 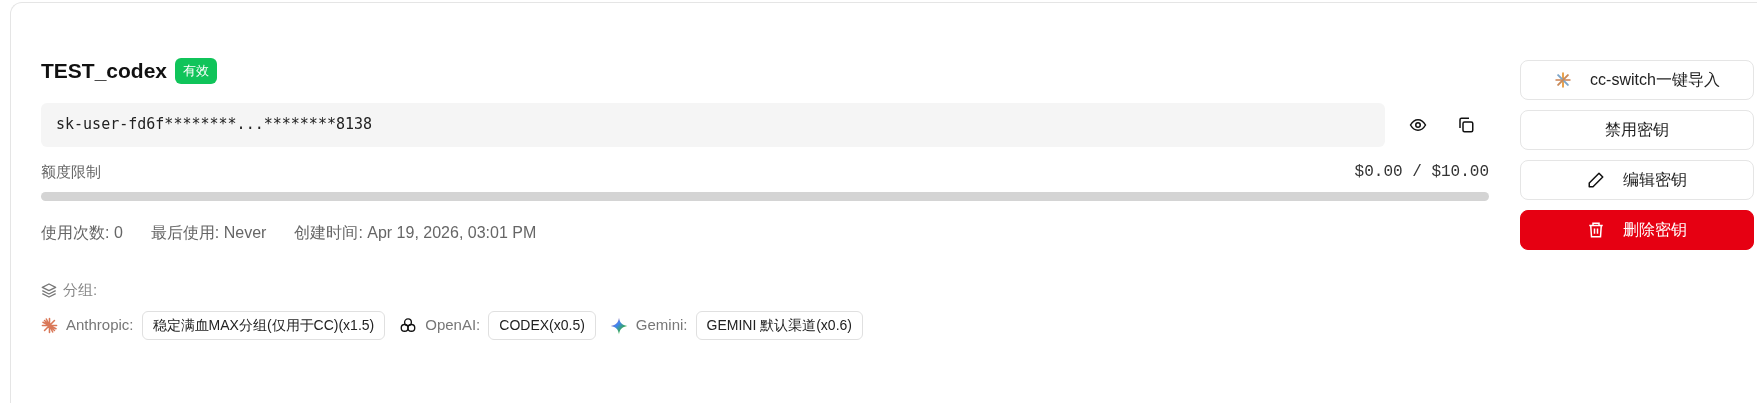 I want to click on key-name: TEST_codex, so click(x=104, y=71).